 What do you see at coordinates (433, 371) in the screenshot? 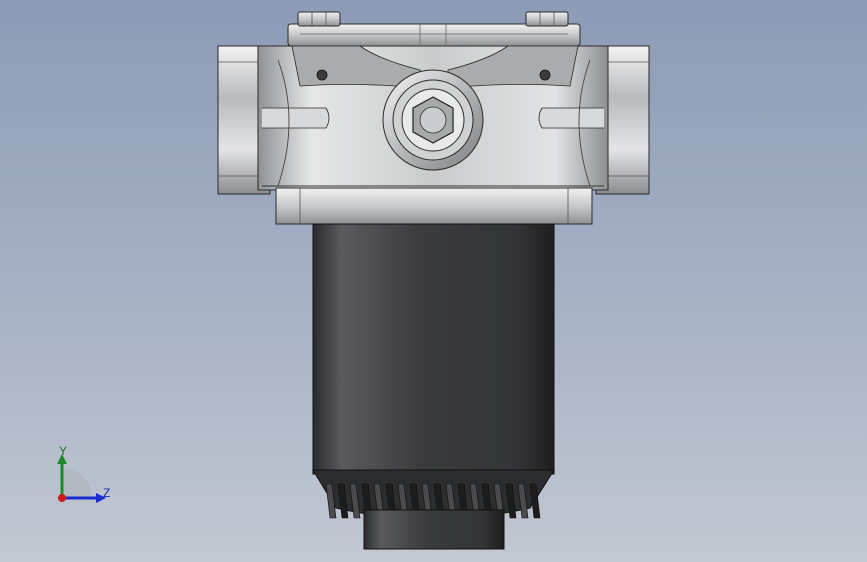
I see `filter-bowl` at bounding box center [433, 371].